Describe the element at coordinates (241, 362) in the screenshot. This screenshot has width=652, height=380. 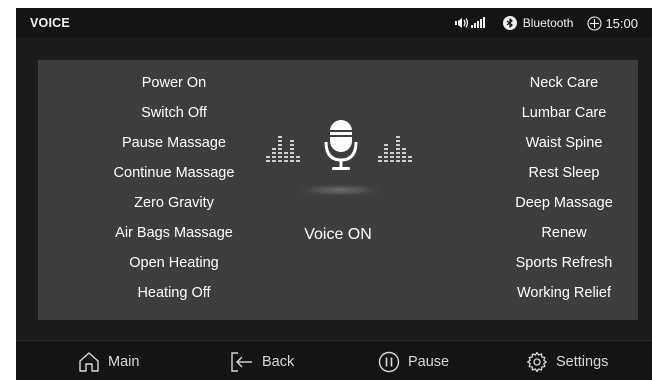
I see `back-icon` at that location.